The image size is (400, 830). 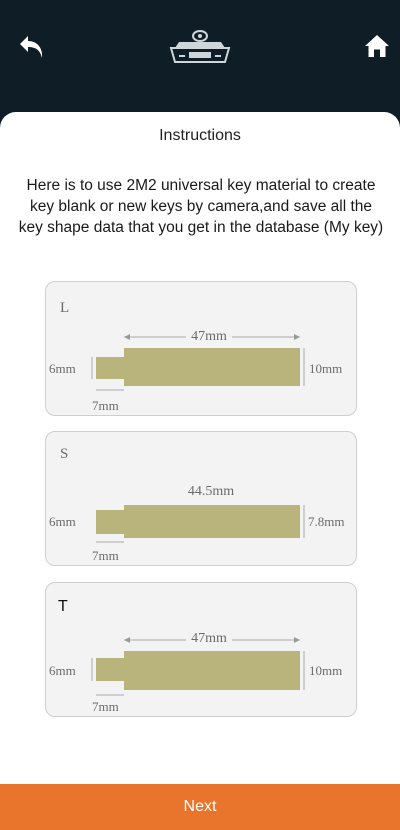 I want to click on key-right-height-label: 7.8mm, so click(x=326, y=521).